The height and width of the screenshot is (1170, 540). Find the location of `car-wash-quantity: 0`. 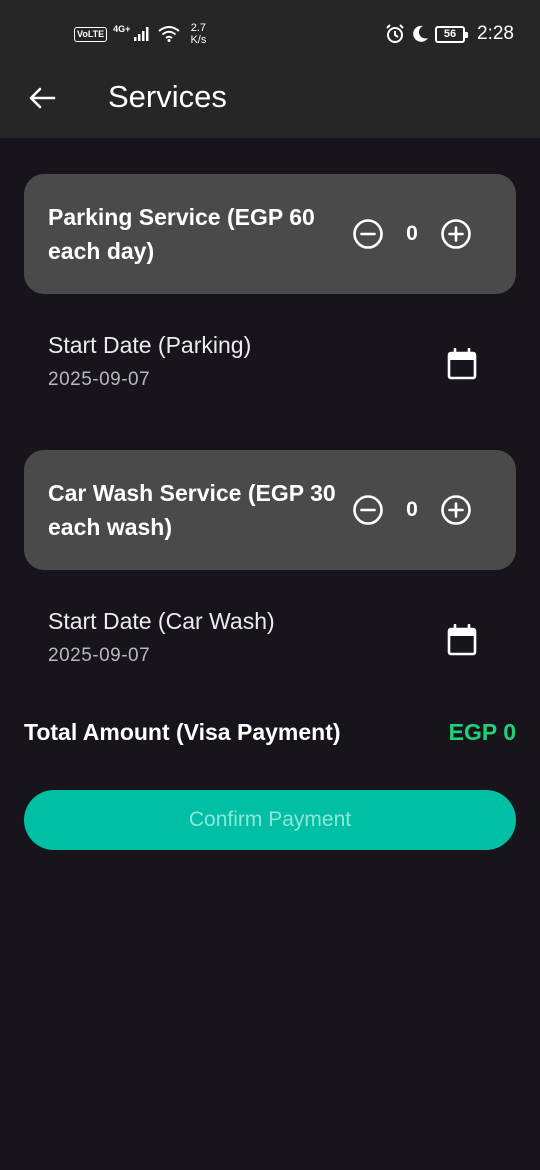

car-wash-quantity: 0 is located at coordinates (412, 509).